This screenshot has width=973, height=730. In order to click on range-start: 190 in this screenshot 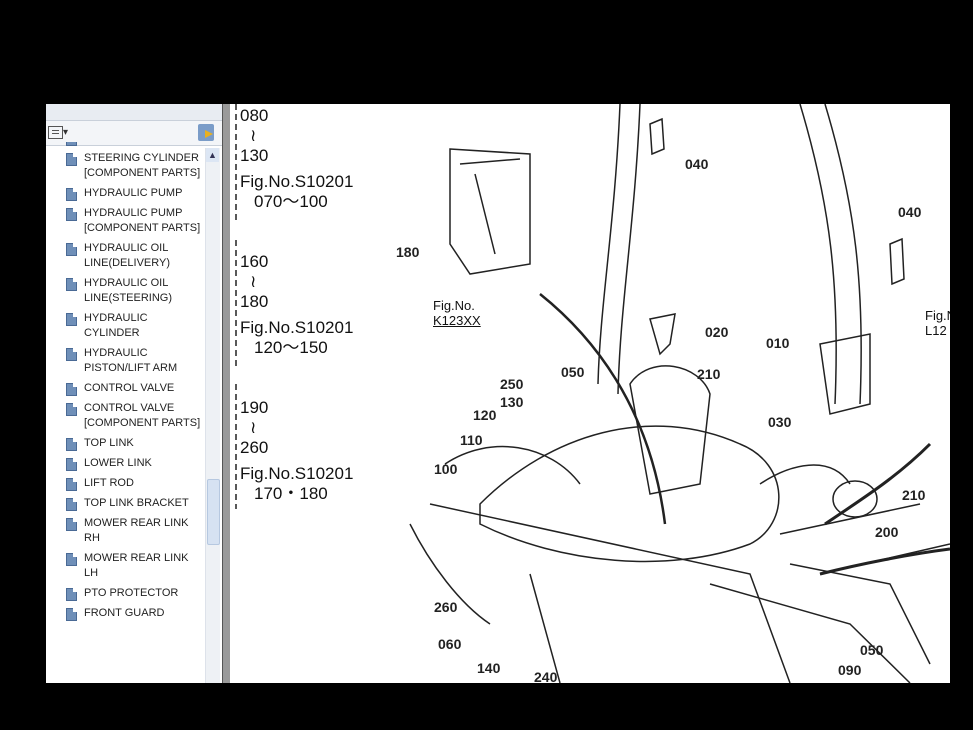, I will do `click(254, 407)`.